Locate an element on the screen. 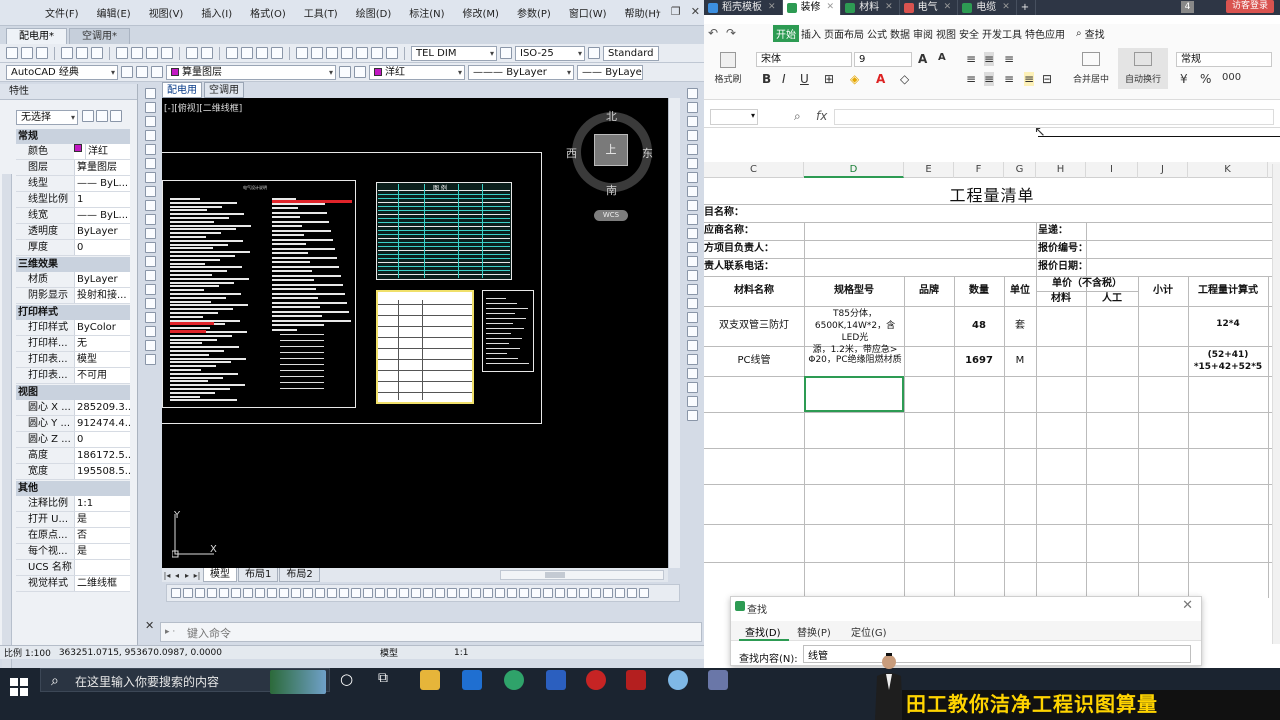 The height and width of the screenshot is (720, 1280). hatch-icon is located at coordinates (150, 289).